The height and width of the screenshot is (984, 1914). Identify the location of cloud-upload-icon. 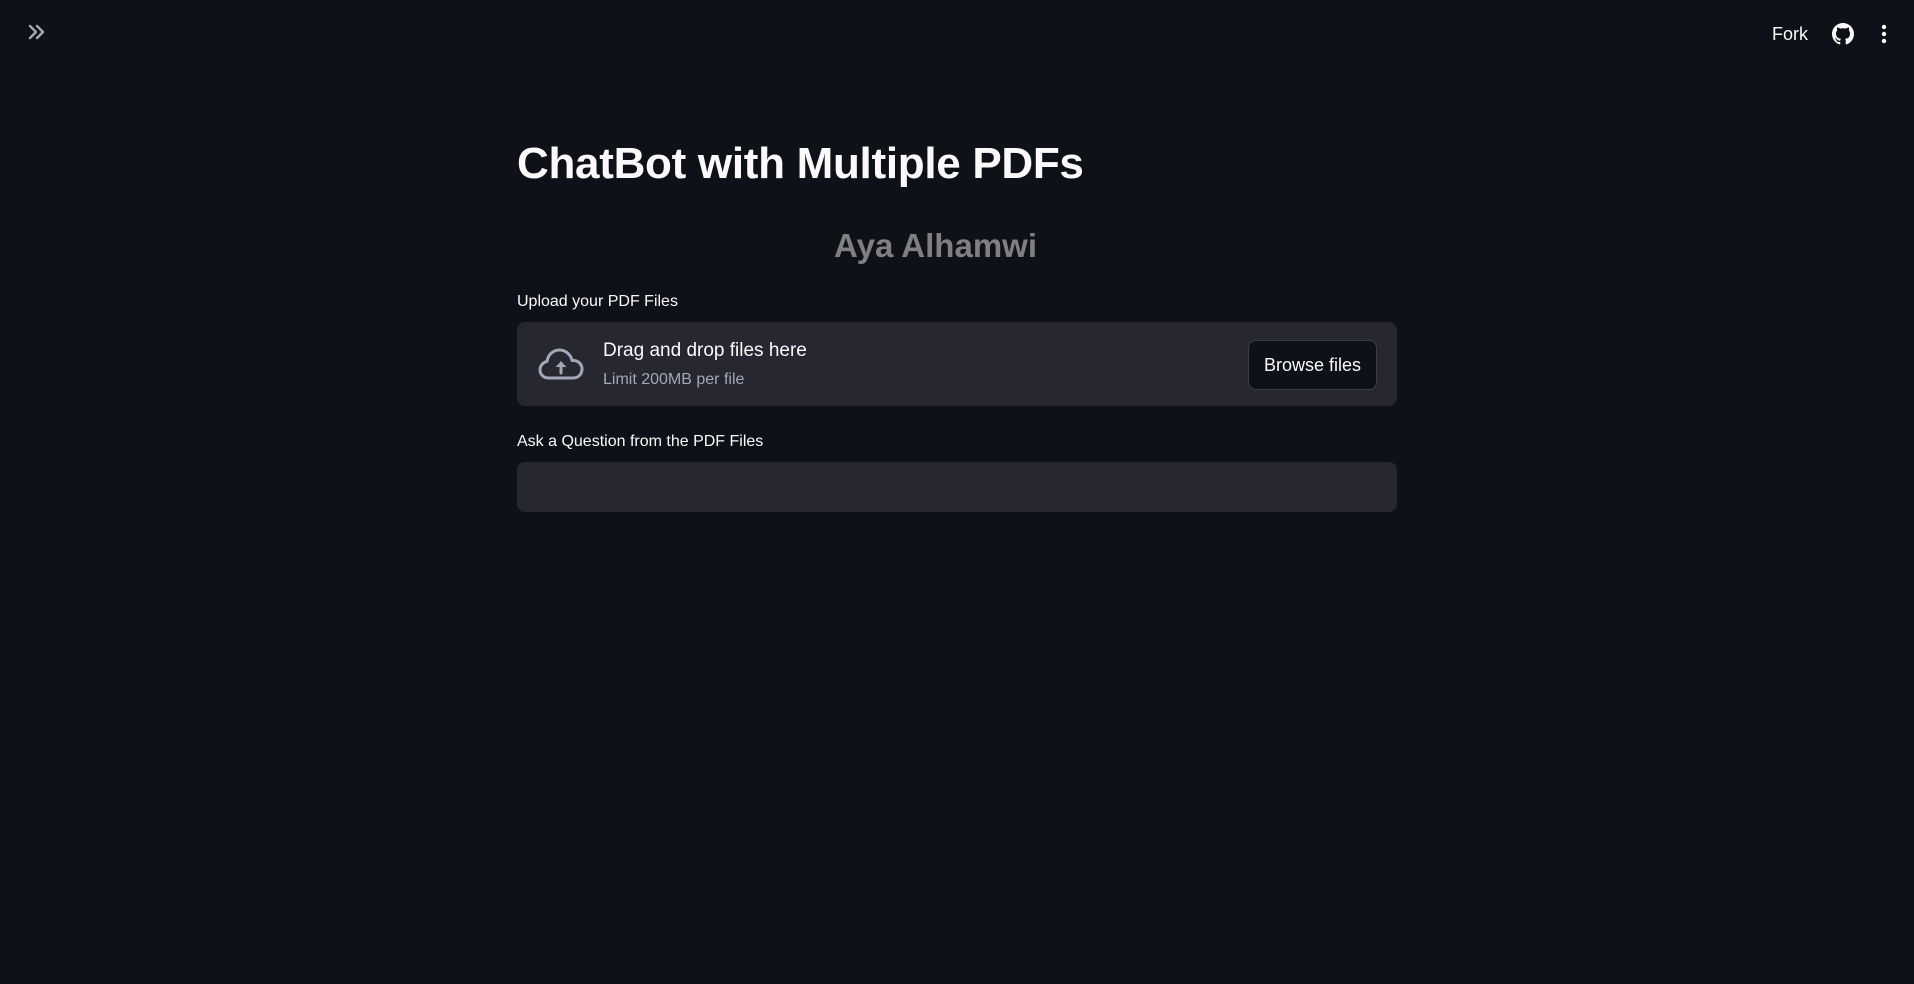
(561, 364).